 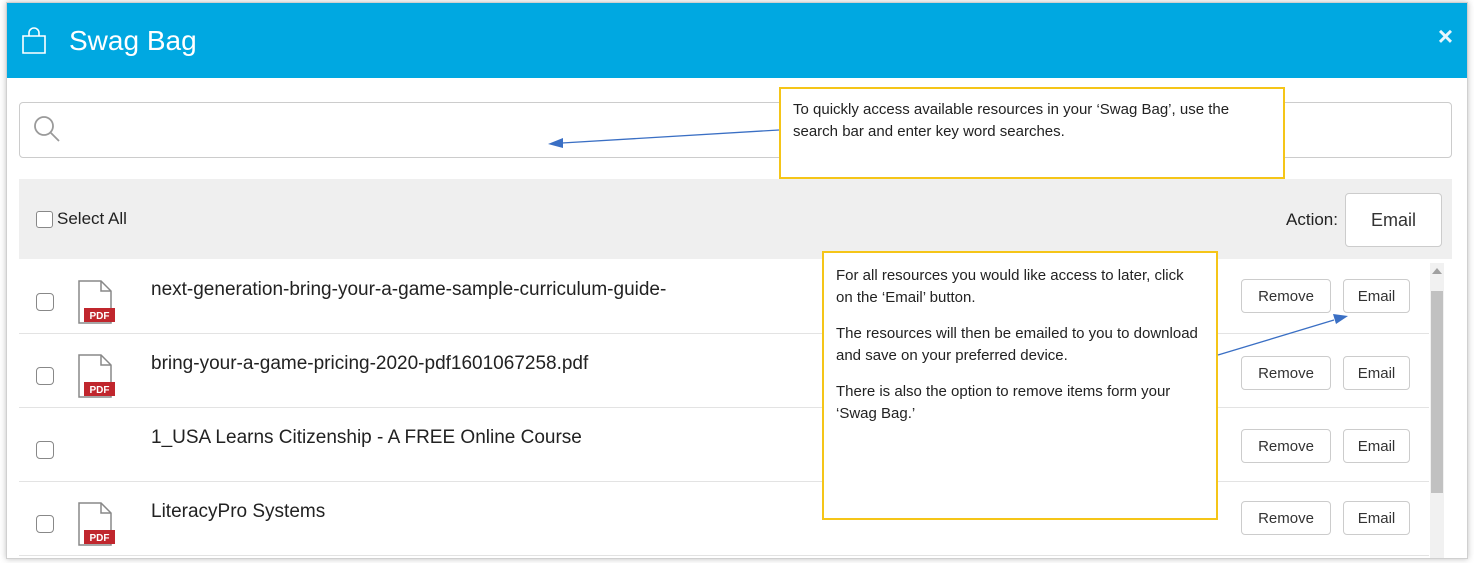 I want to click on select-all: Select All, so click(x=81, y=219).